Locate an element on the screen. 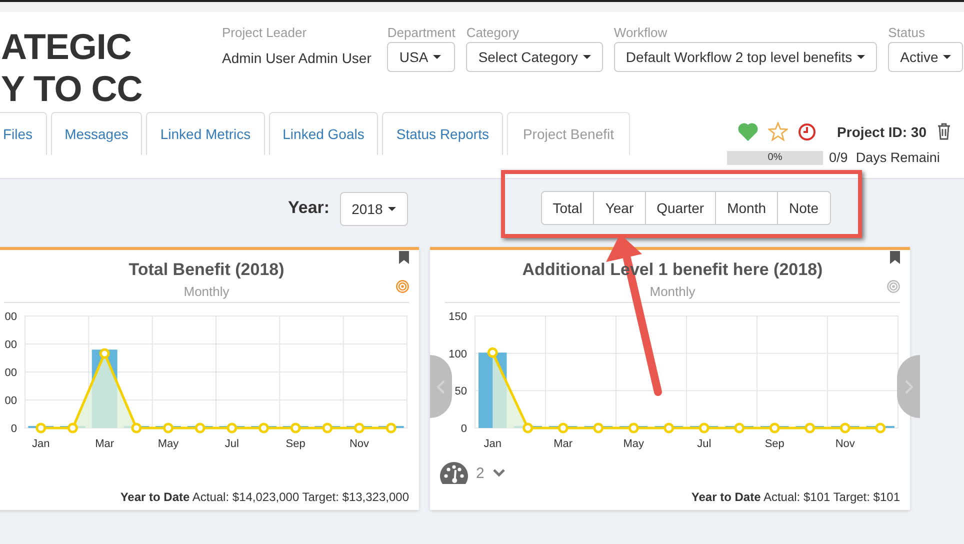 The image size is (964, 544). field-label: Status is located at coordinates (907, 33).